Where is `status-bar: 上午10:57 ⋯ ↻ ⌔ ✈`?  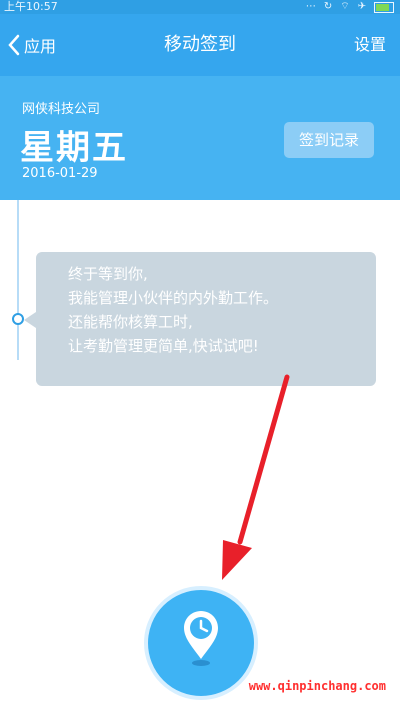
status-bar: 上午10:57 ⋯ ↻ ⌔ ✈ is located at coordinates (200, 7).